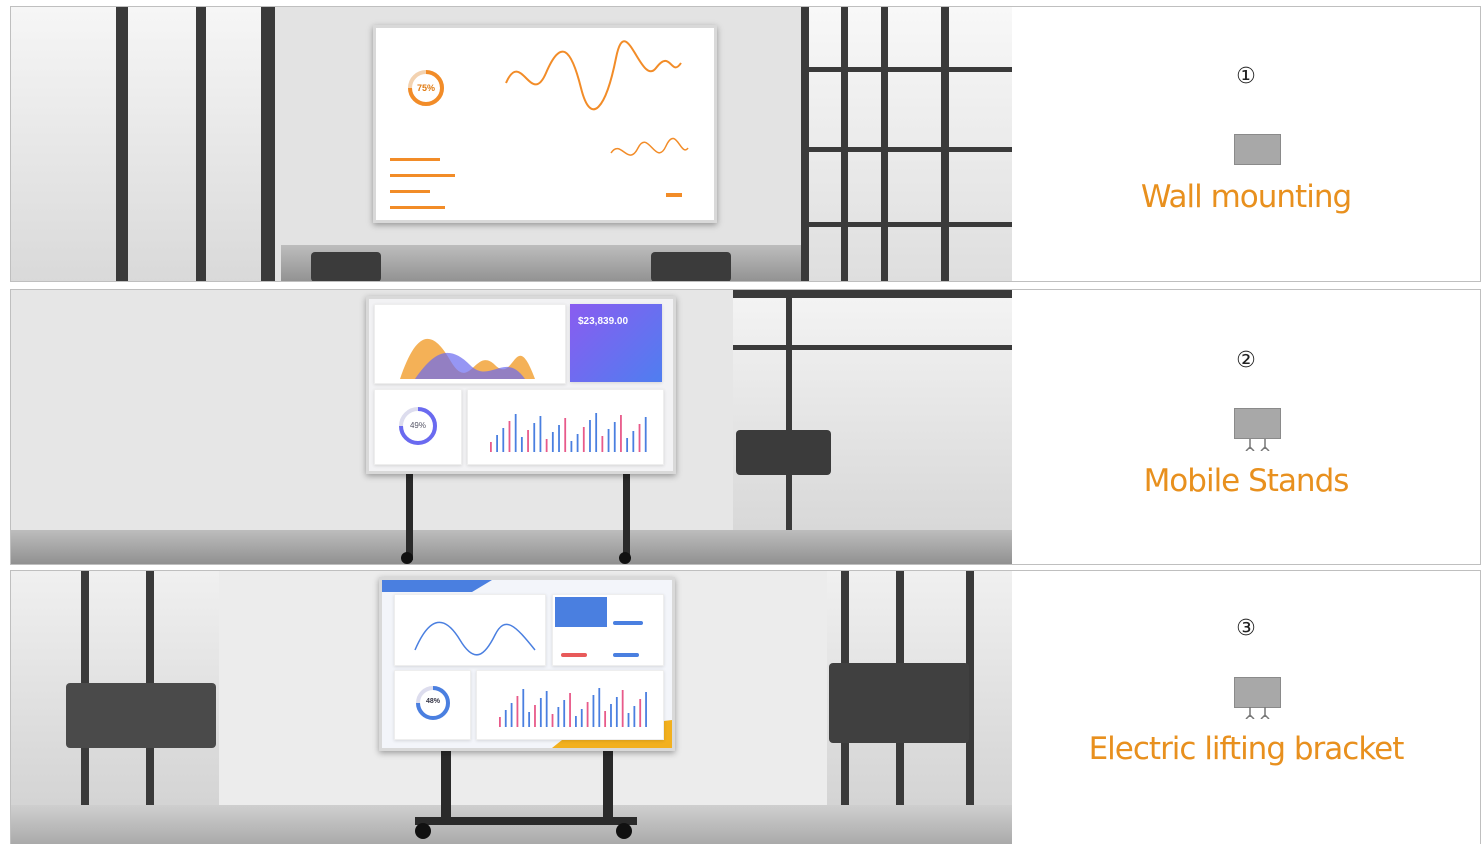  I want to click on gauge-card: 48%, so click(432, 705).